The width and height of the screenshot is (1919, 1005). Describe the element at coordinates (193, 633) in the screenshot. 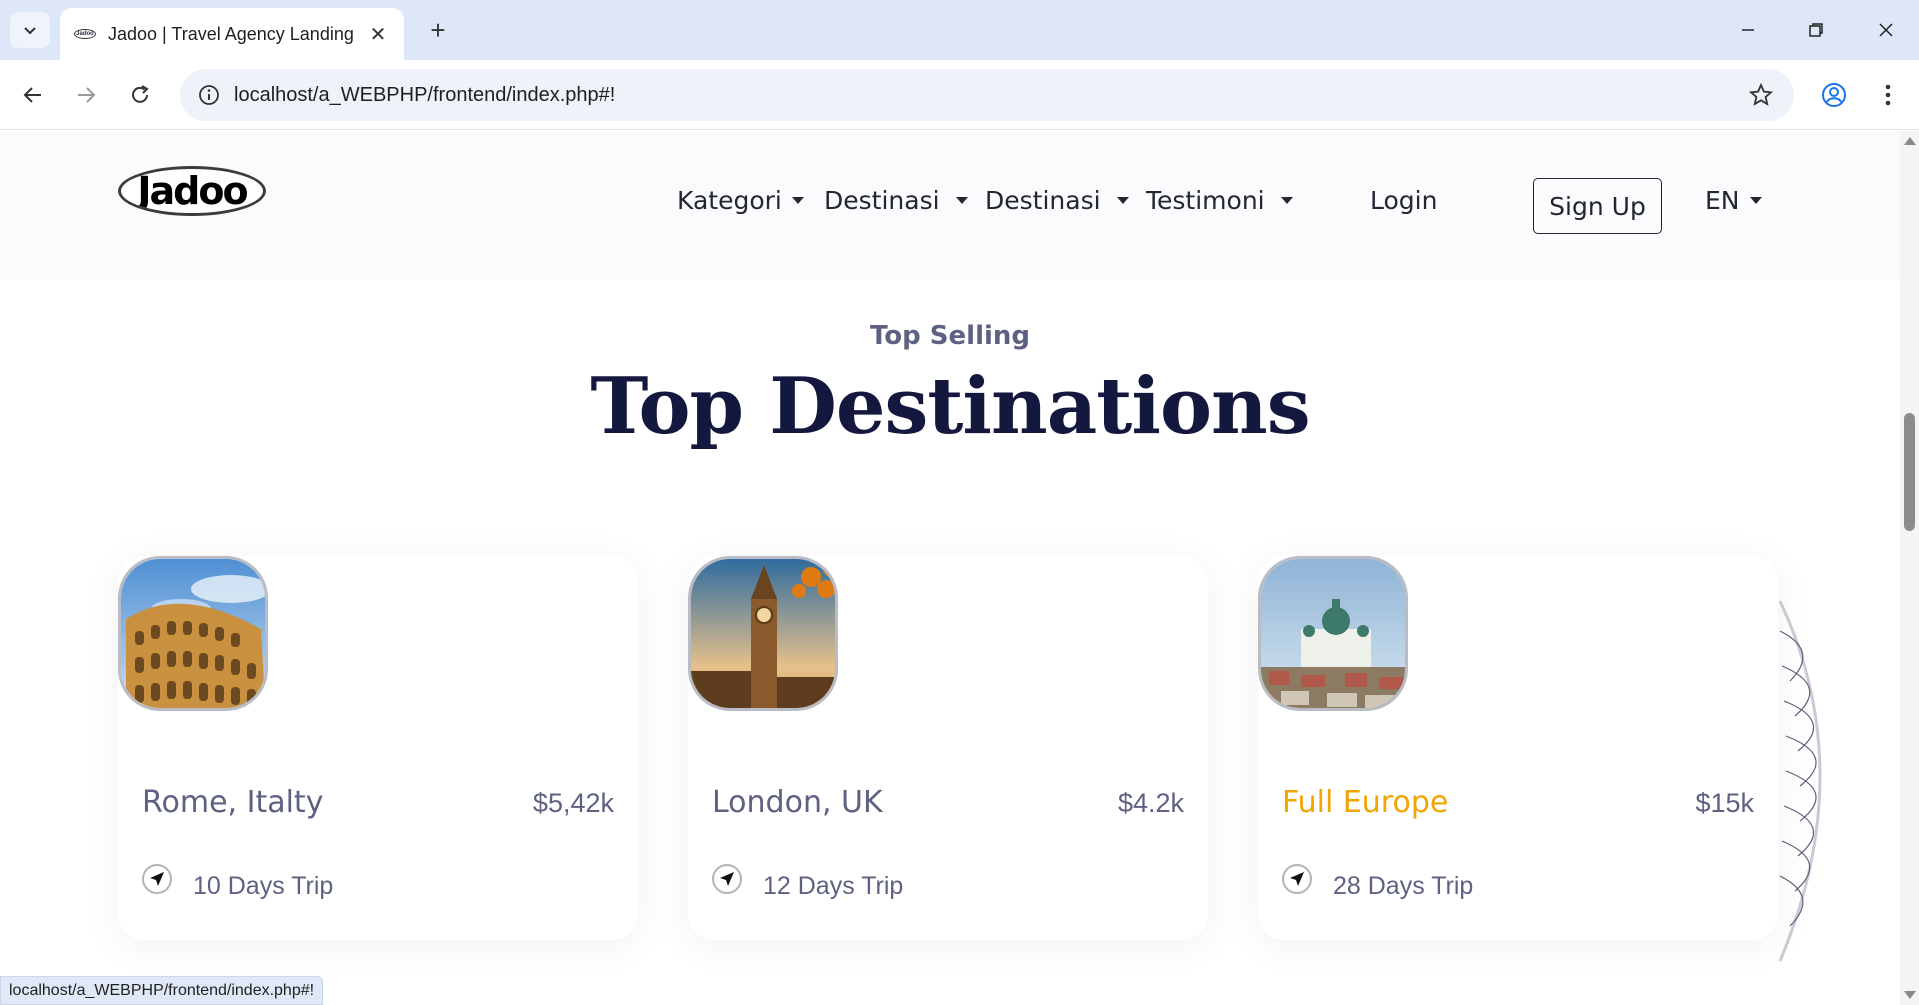

I see `destination-image-colosseum` at that location.